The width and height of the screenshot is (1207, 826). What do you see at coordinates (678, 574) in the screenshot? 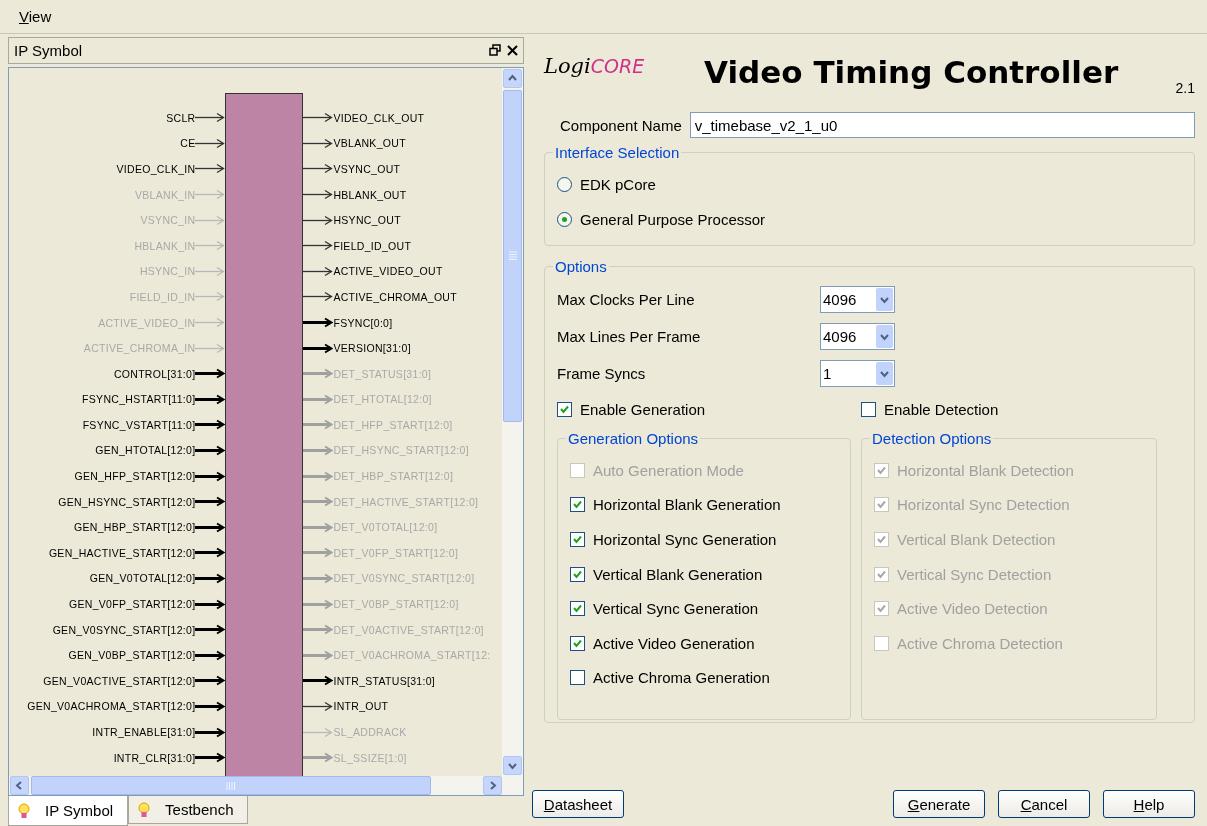
I see `checkbox-label: Vertical Blank Generation` at bounding box center [678, 574].